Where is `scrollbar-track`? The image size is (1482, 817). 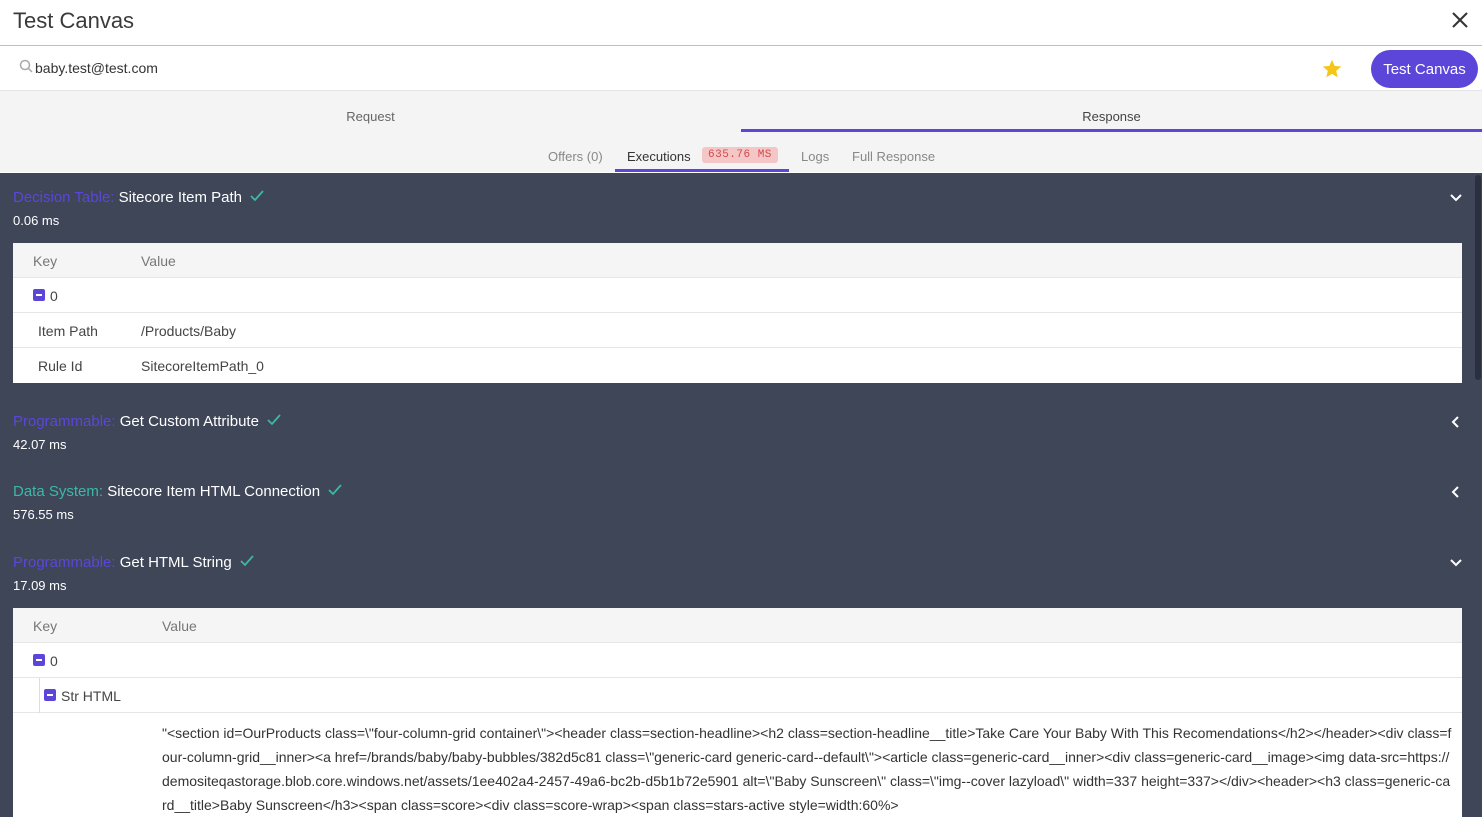
scrollbar-track is located at coordinates (1478, 495).